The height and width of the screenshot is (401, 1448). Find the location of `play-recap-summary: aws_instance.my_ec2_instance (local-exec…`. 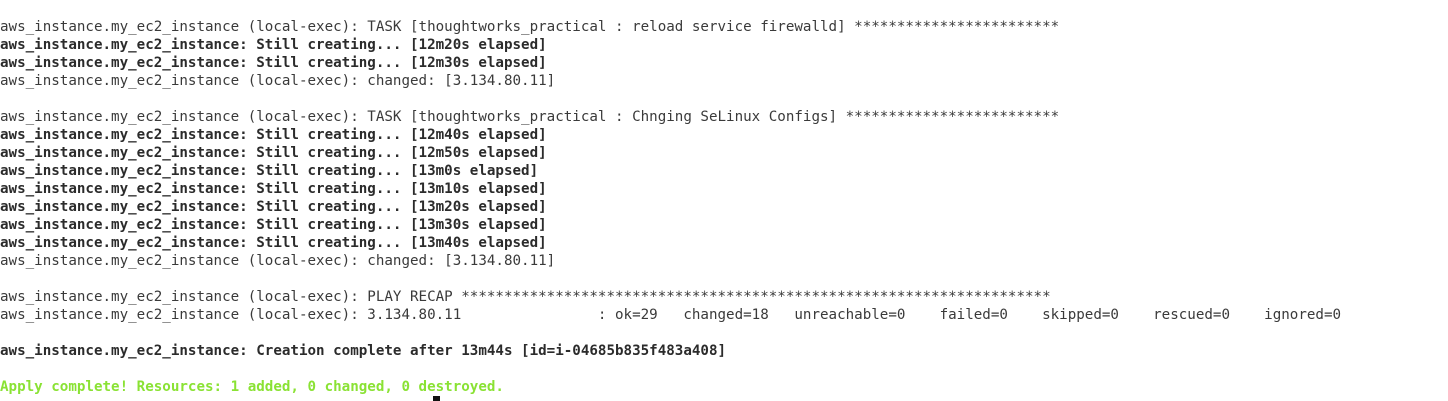

play-recap-summary: aws_instance.my_ec2_instance (local-exec… is located at coordinates (671, 315).